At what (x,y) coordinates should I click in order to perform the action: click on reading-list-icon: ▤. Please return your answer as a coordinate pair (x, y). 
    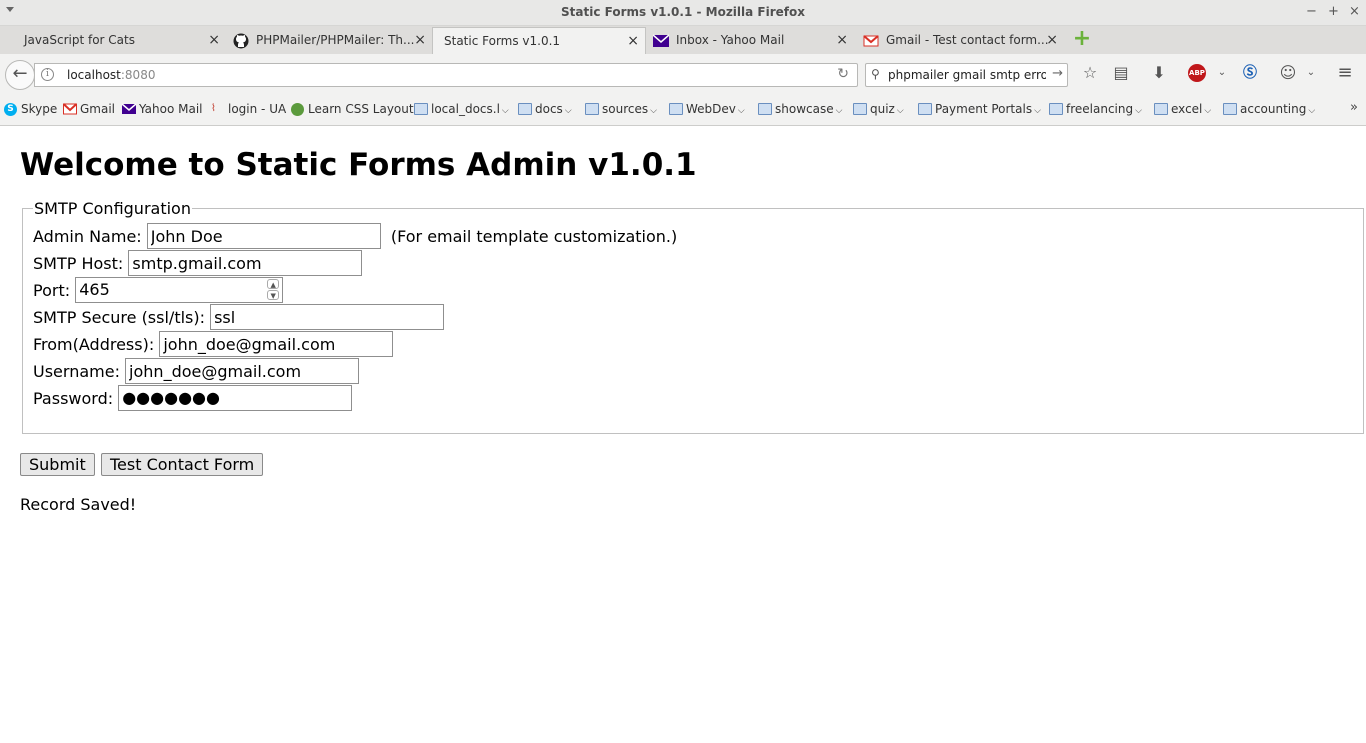
    Looking at the image, I should click on (1121, 73).